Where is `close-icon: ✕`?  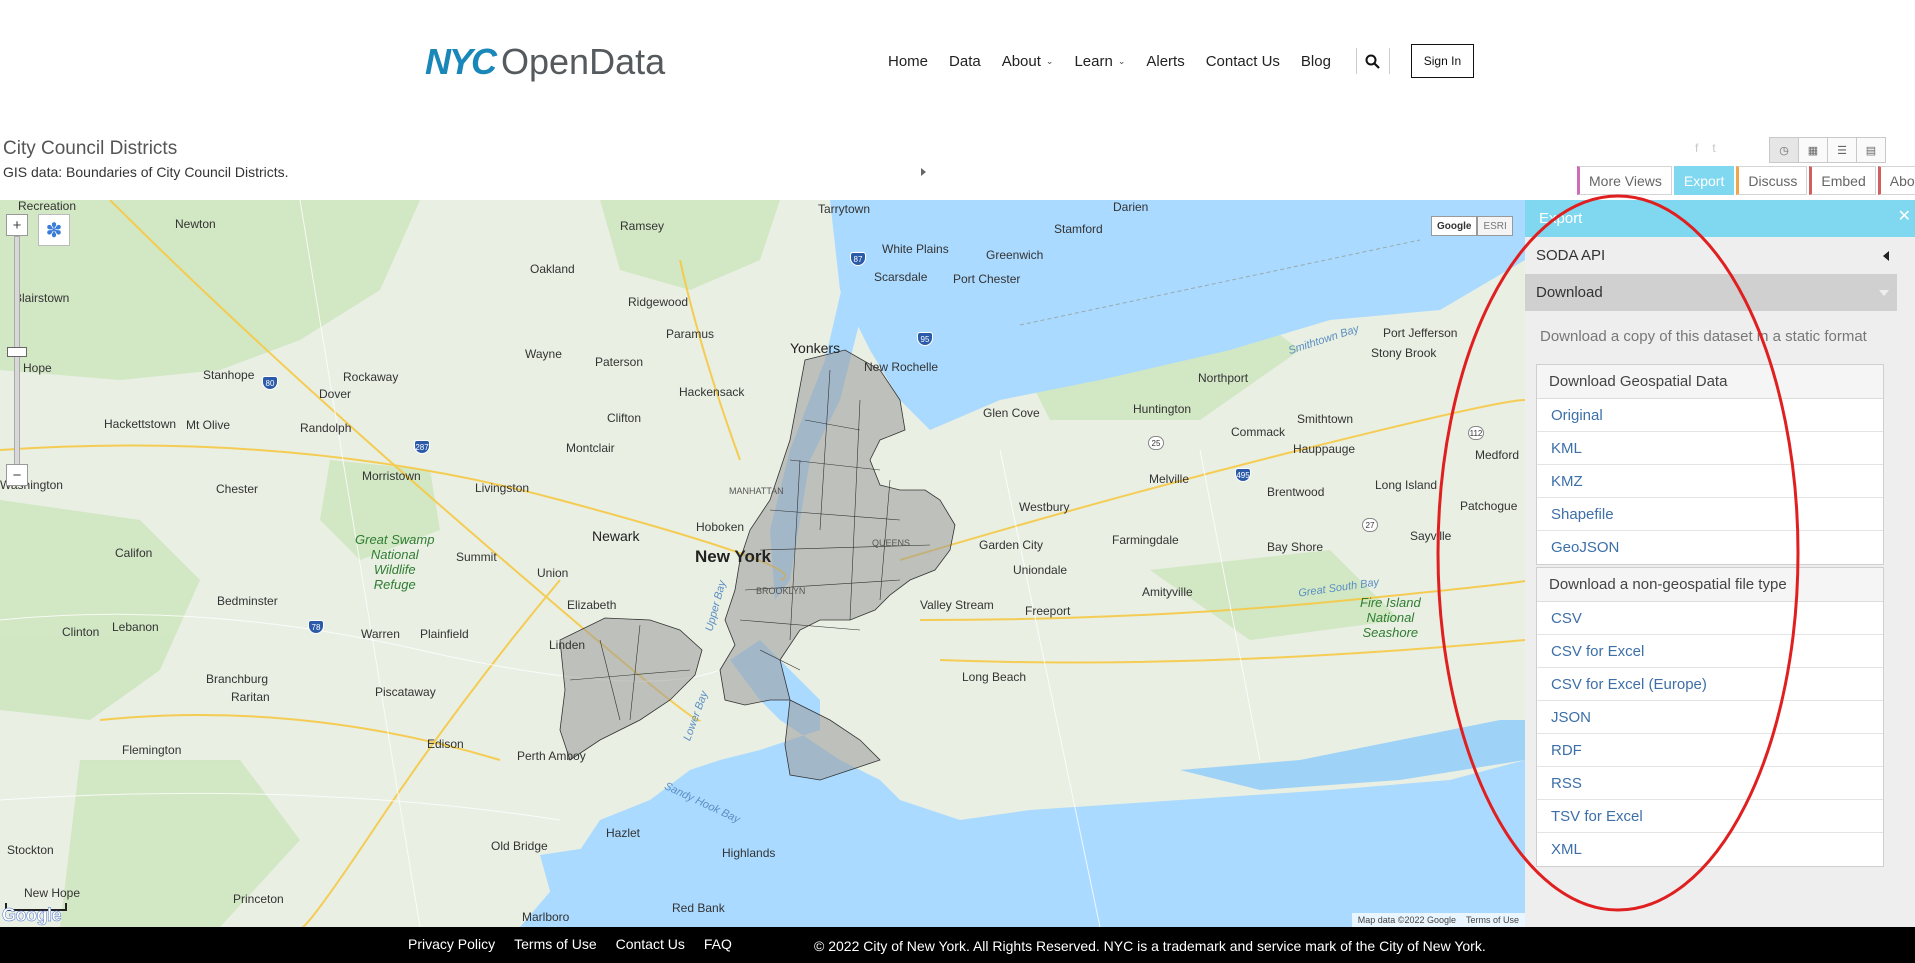 close-icon: ✕ is located at coordinates (1904, 216).